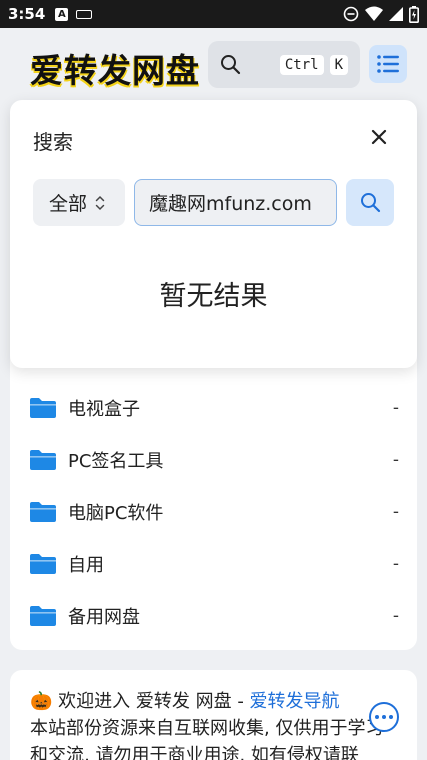 This screenshot has width=427, height=760. Describe the element at coordinates (295, 701) in the screenshot. I see `nav-link: 爱转发导航` at that location.